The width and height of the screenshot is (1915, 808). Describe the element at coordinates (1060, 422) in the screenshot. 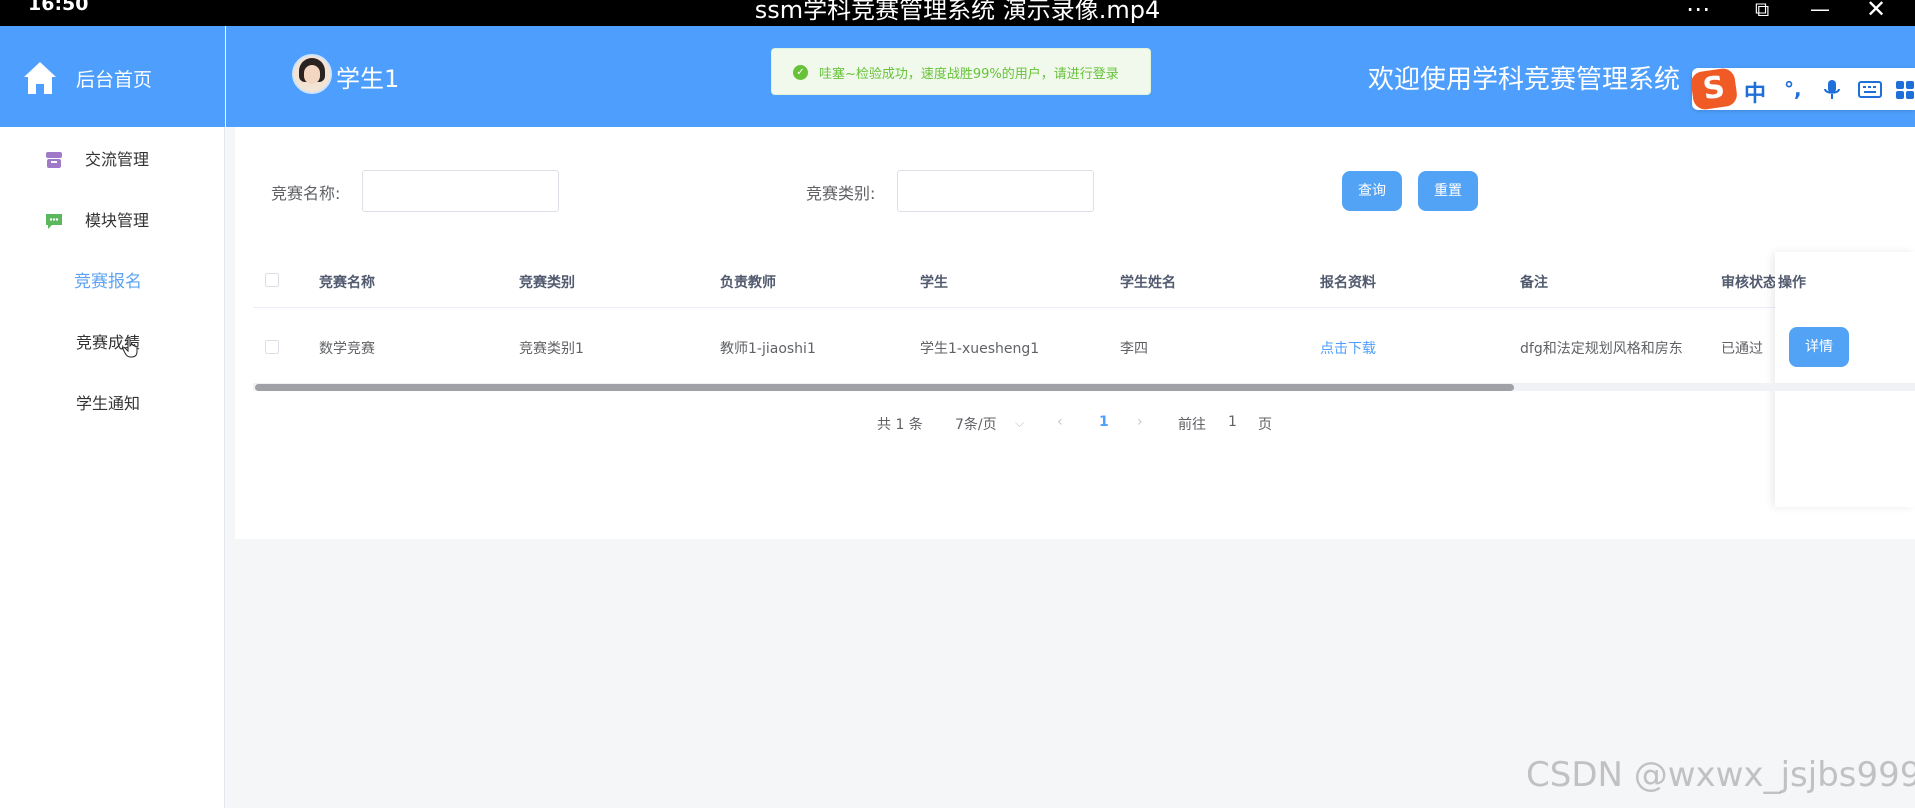

I see `prev-page-icon: ‹` at that location.